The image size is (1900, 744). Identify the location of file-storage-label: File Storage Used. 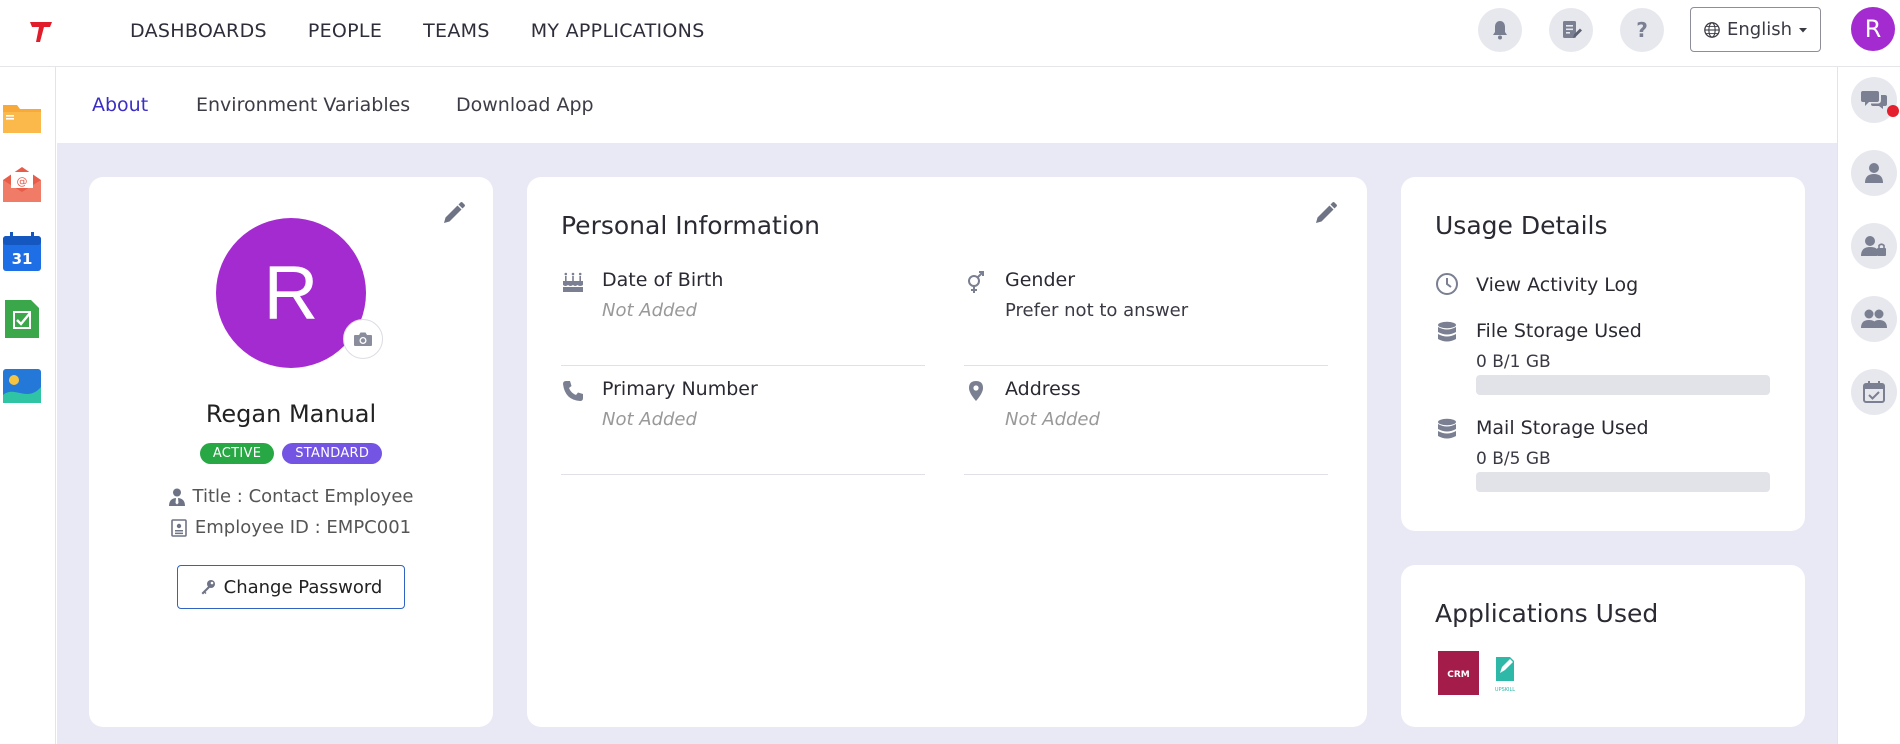
(1559, 331).